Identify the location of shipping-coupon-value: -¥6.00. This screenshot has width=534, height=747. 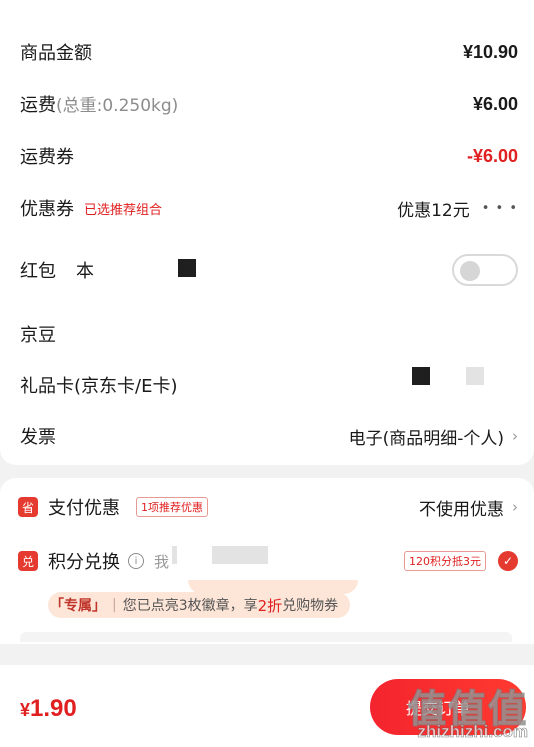
(492, 155).